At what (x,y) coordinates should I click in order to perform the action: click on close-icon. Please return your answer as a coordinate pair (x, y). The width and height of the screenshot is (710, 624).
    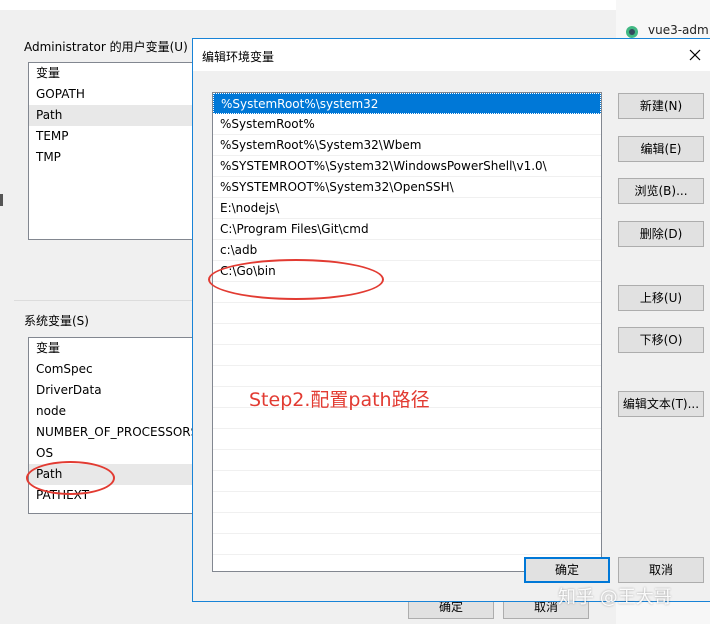
    Looking at the image, I should click on (695, 55).